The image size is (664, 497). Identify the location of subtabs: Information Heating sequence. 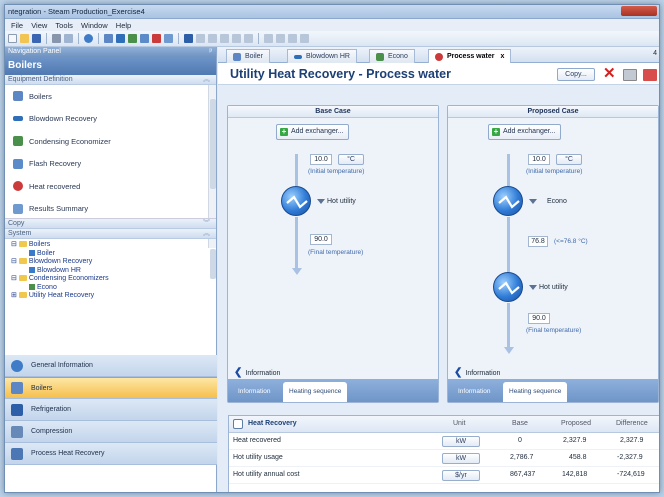
(333, 390).